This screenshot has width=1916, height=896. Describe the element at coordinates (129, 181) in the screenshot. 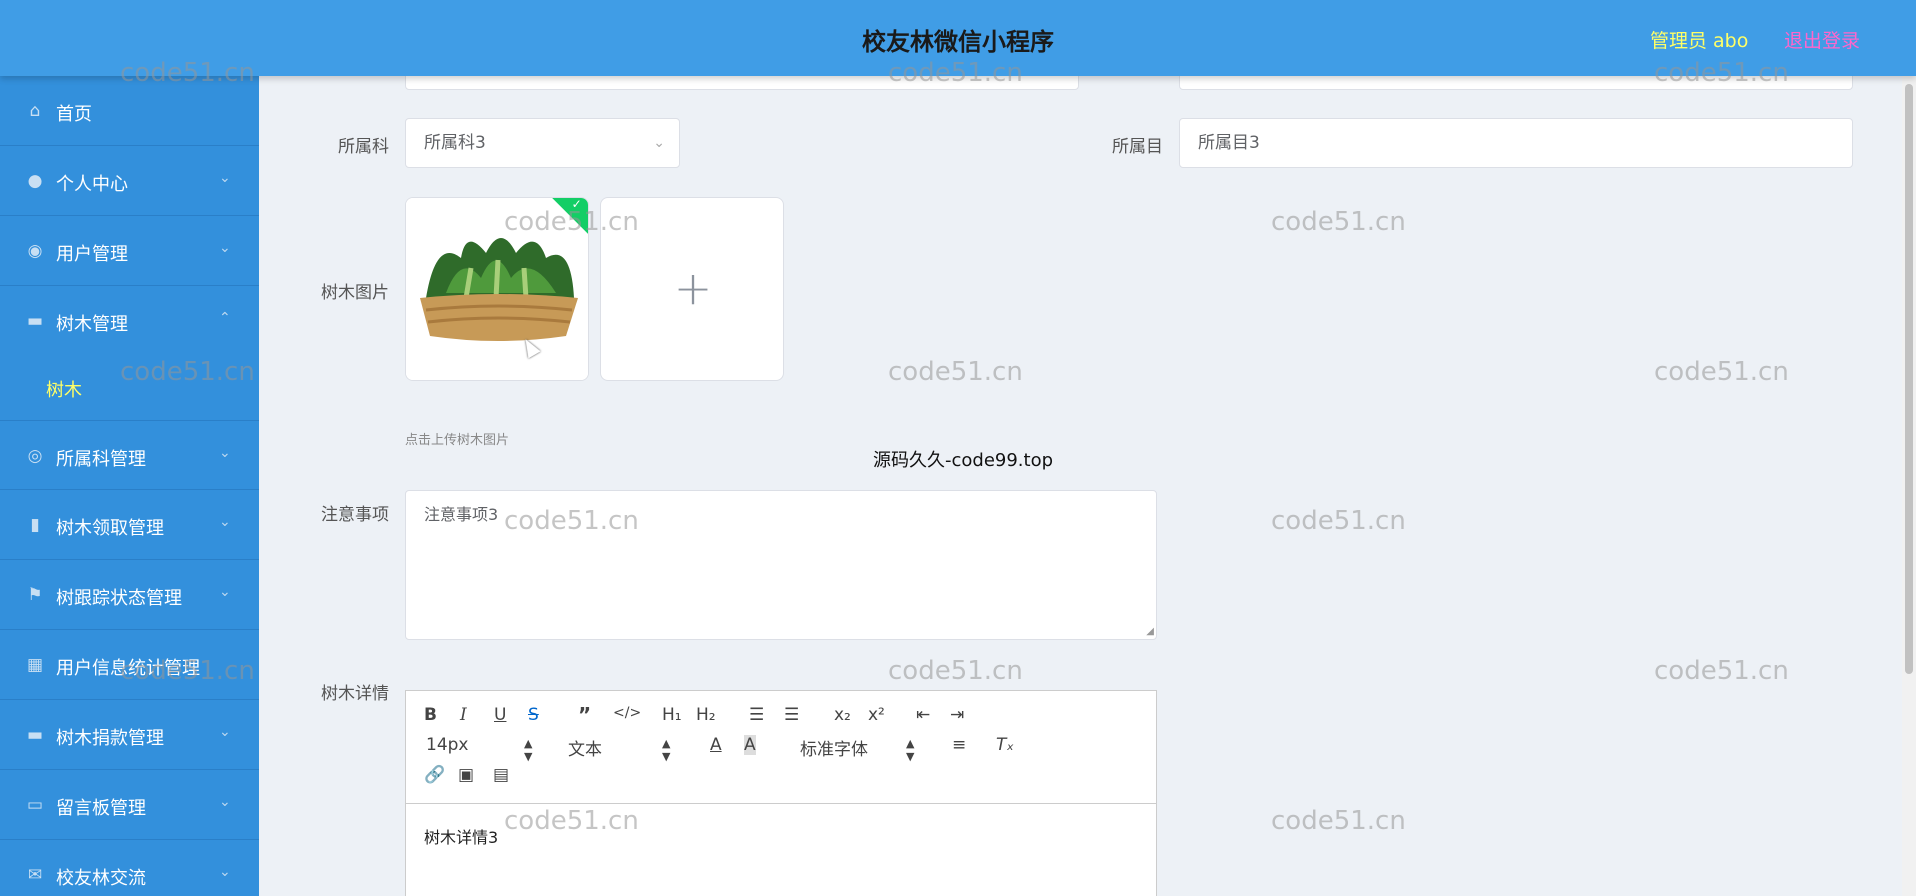

I see `sidebar-item-personal-center: ● 个人中心 ⌄` at that location.